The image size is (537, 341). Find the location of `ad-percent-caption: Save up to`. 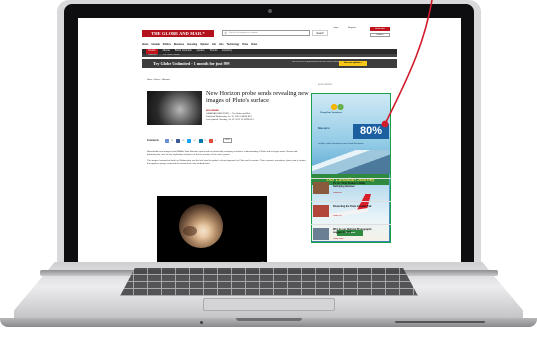

ad-percent-caption: Save up to is located at coordinates (324, 129).